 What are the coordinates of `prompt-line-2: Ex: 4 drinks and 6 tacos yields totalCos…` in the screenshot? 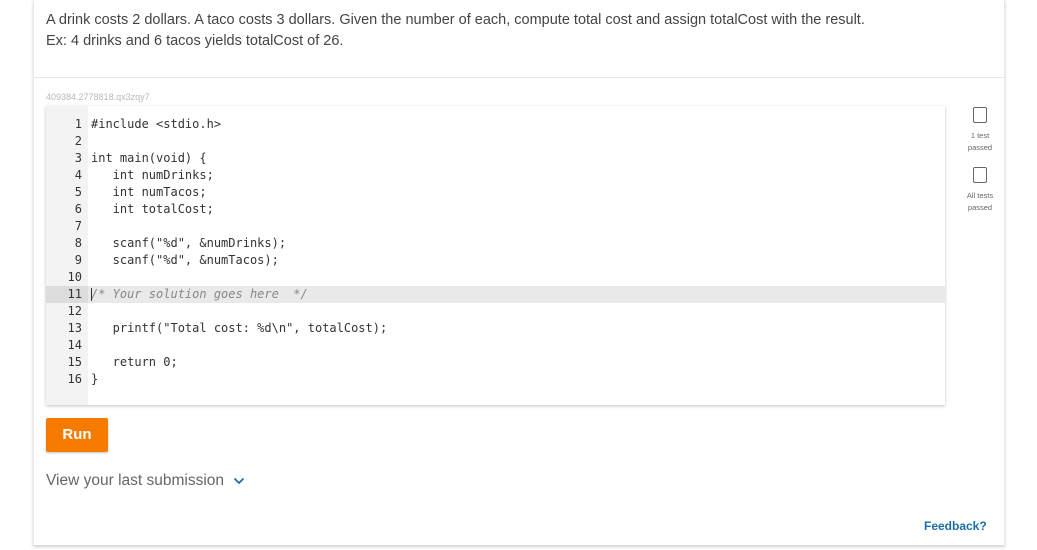 It's located at (195, 41).